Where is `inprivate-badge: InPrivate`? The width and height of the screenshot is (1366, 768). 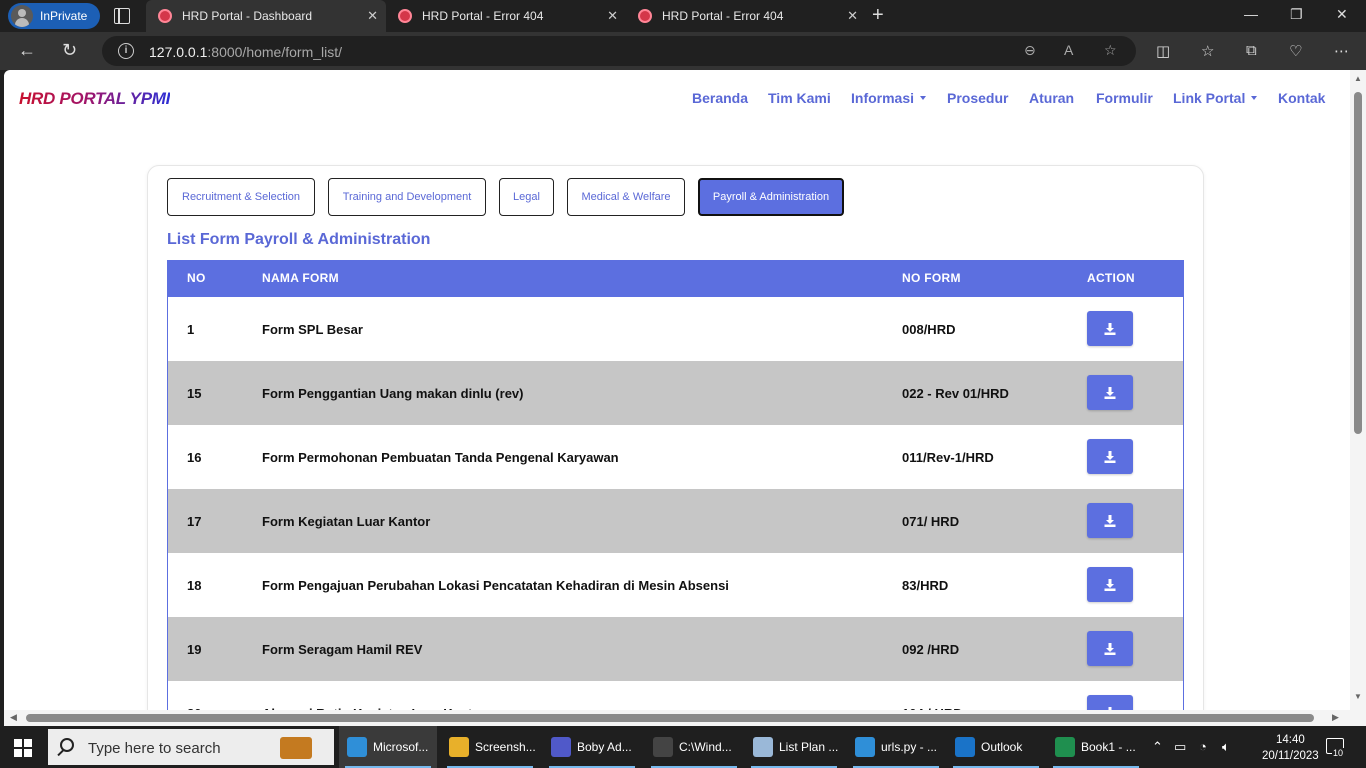
inprivate-badge: InPrivate is located at coordinates (54, 16).